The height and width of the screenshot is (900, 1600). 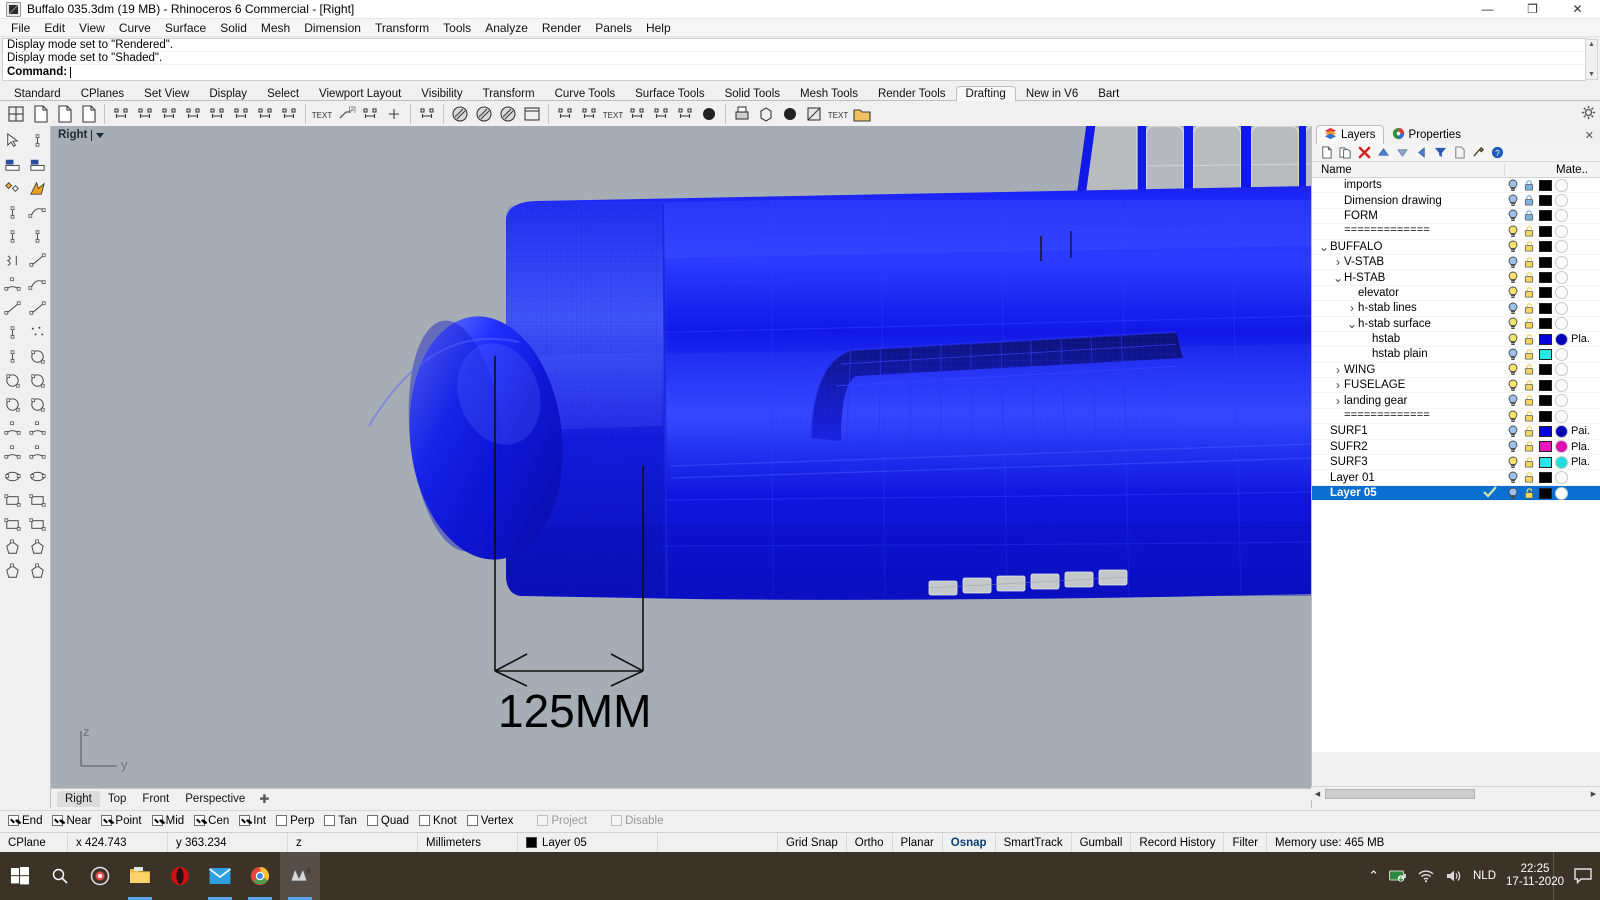 I want to click on status-toggle-filter: Filter, so click(x=1246, y=842).